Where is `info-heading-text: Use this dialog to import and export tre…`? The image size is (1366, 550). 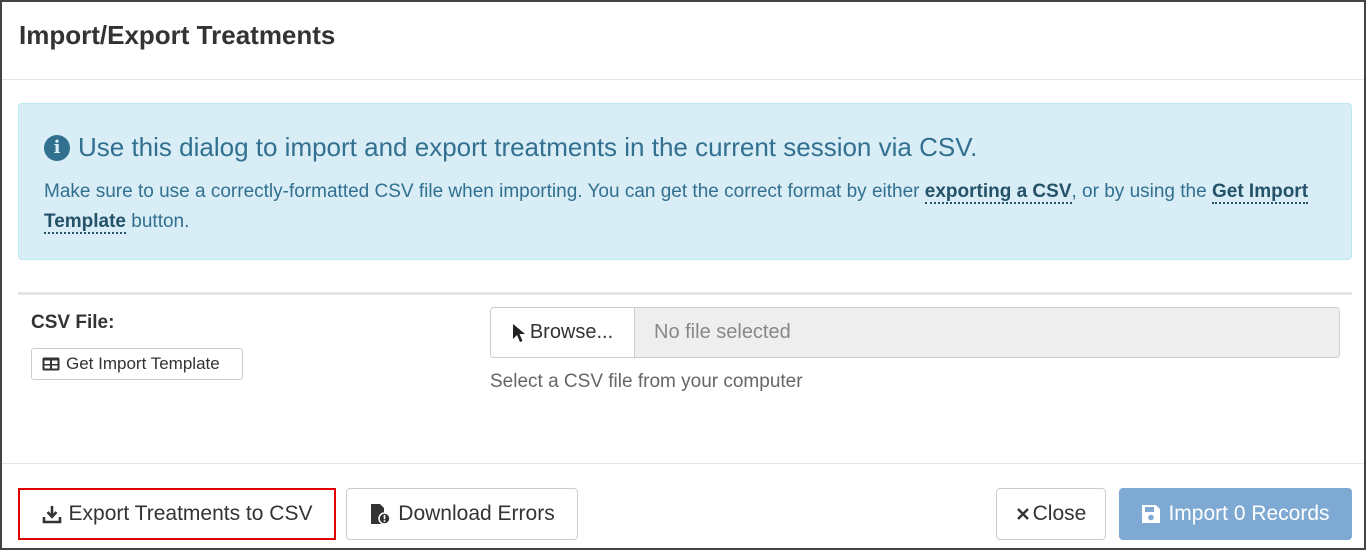
info-heading-text: Use this dialog to import and export tre… is located at coordinates (528, 147).